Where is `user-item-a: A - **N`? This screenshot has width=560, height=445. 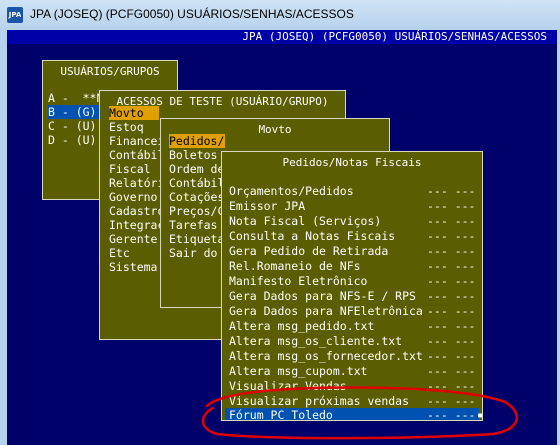
user-item-a: A - **N is located at coordinates (75, 98).